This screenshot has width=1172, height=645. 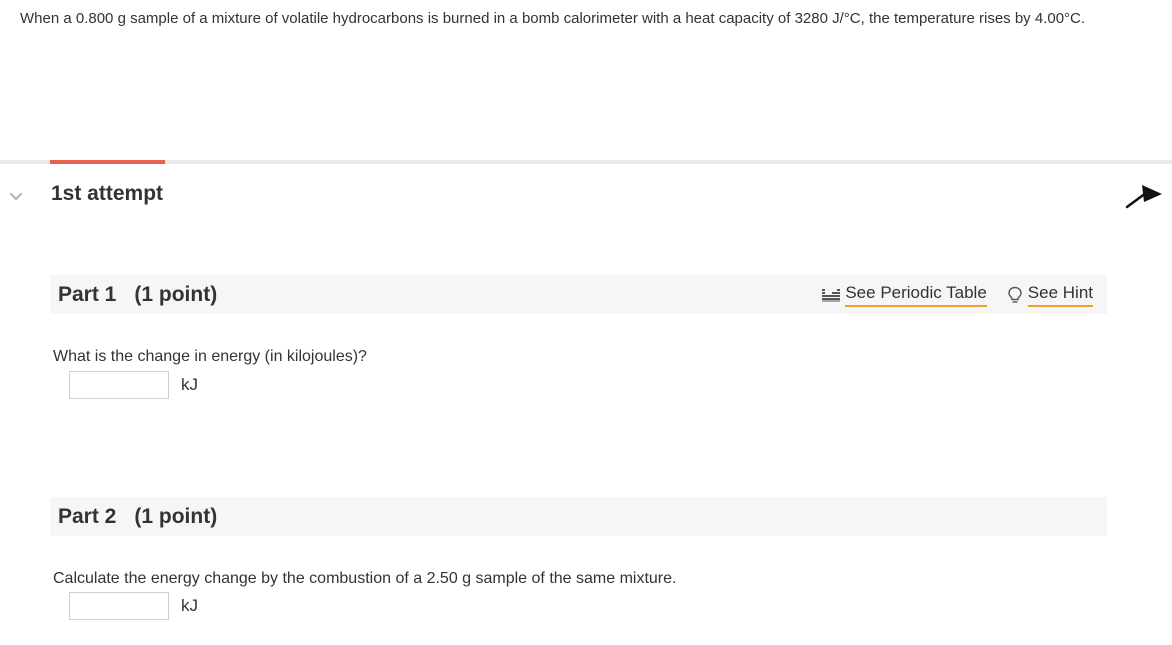 What do you see at coordinates (1015, 294) in the screenshot?
I see `lightbulb-icon` at bounding box center [1015, 294].